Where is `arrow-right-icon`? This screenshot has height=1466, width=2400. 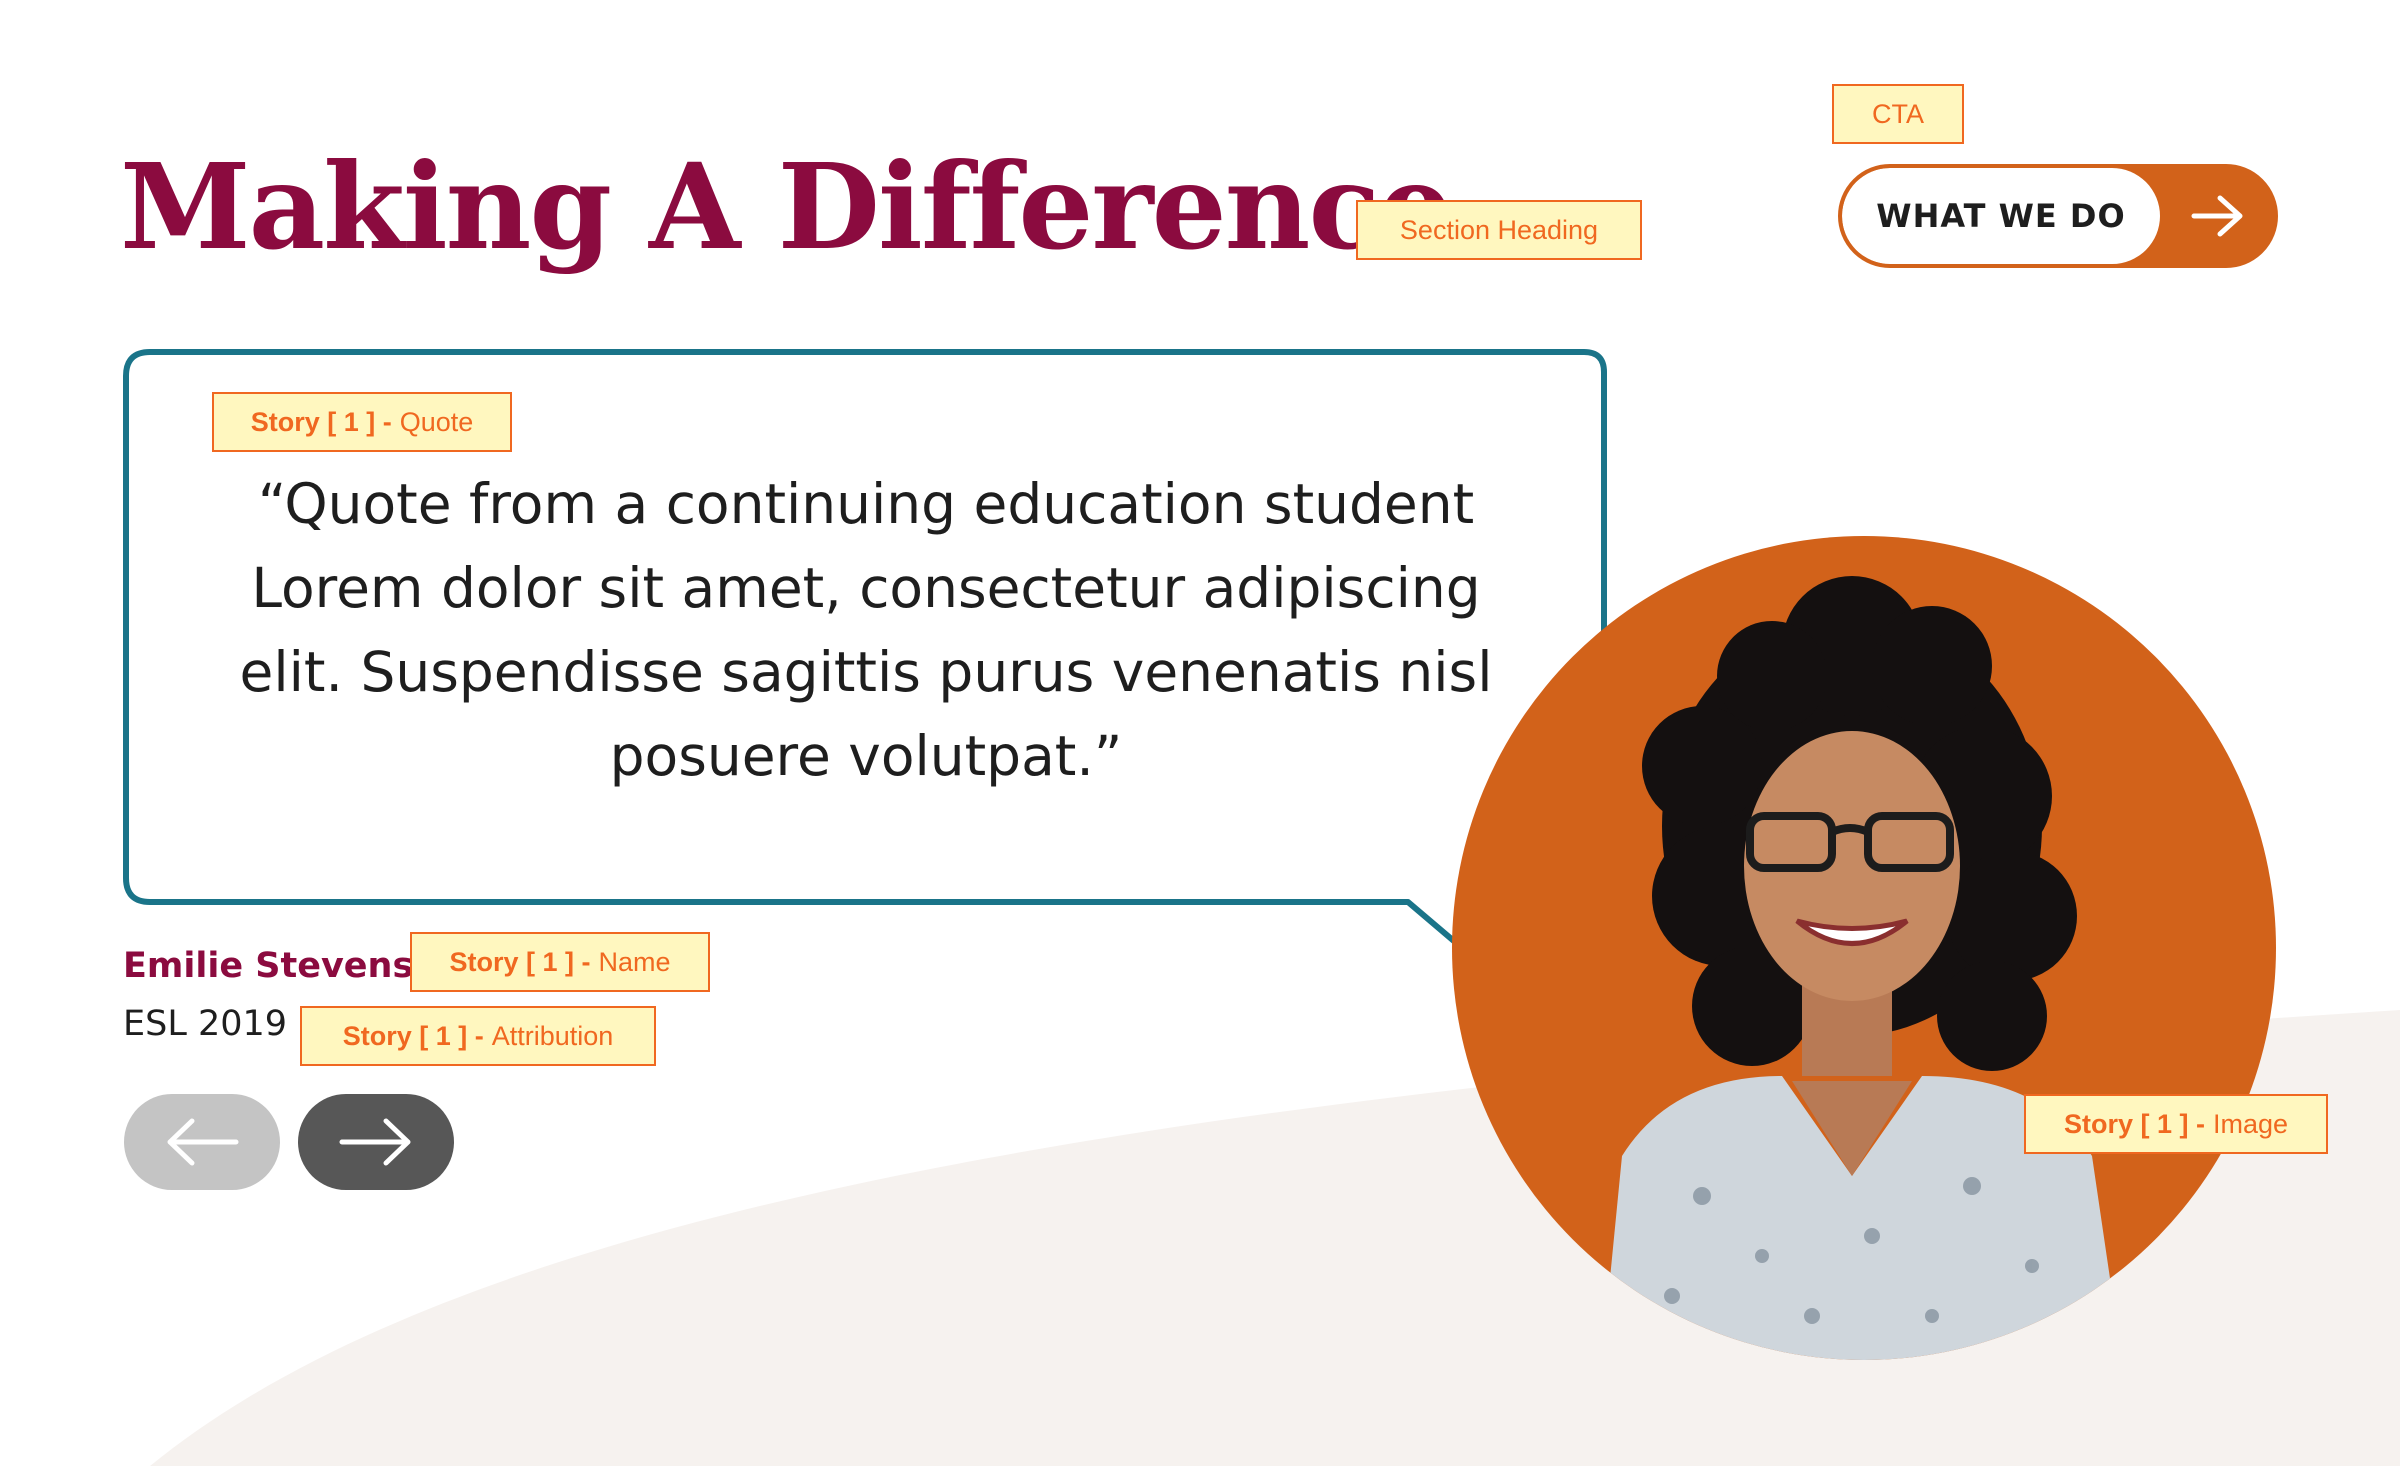 arrow-right-icon is located at coordinates (375, 1142).